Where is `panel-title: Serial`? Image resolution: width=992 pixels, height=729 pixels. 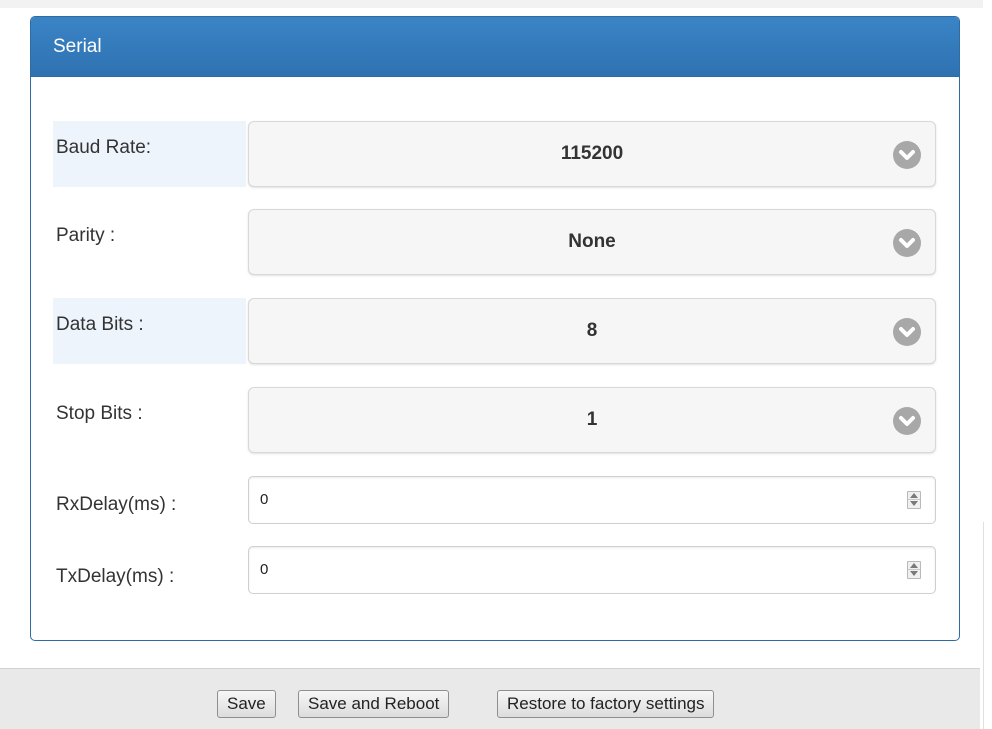 panel-title: Serial is located at coordinates (495, 47).